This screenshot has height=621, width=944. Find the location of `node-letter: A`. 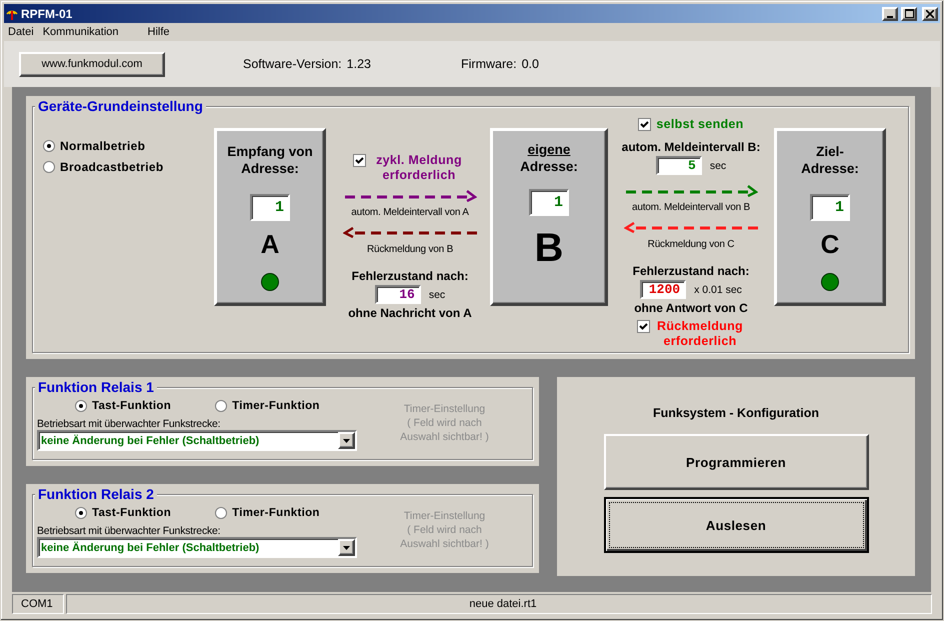

node-letter: A is located at coordinates (270, 244).